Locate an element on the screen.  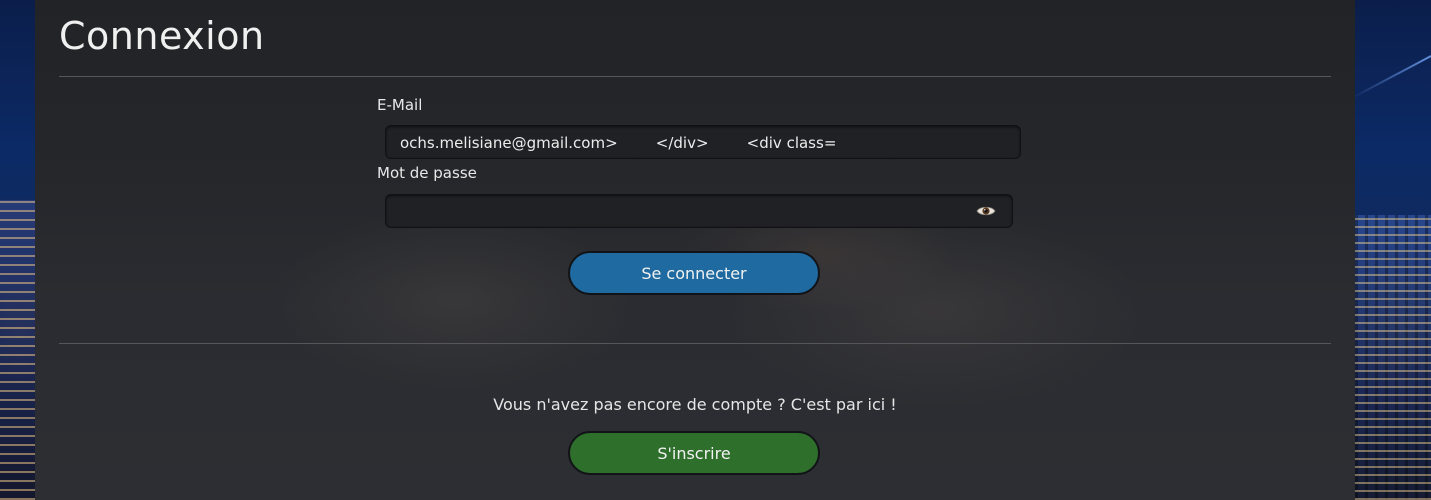
title-divider is located at coordinates (695, 76).